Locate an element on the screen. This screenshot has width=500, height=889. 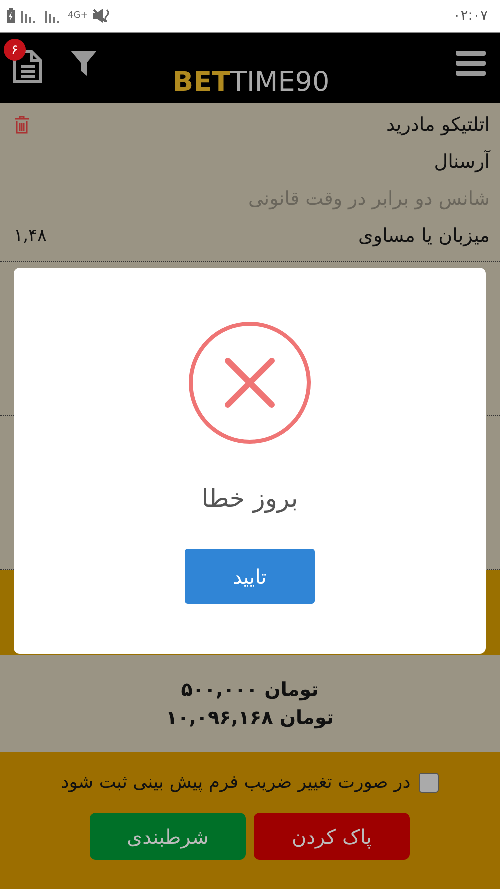
clear-button: پاک کردن is located at coordinates (332, 836).